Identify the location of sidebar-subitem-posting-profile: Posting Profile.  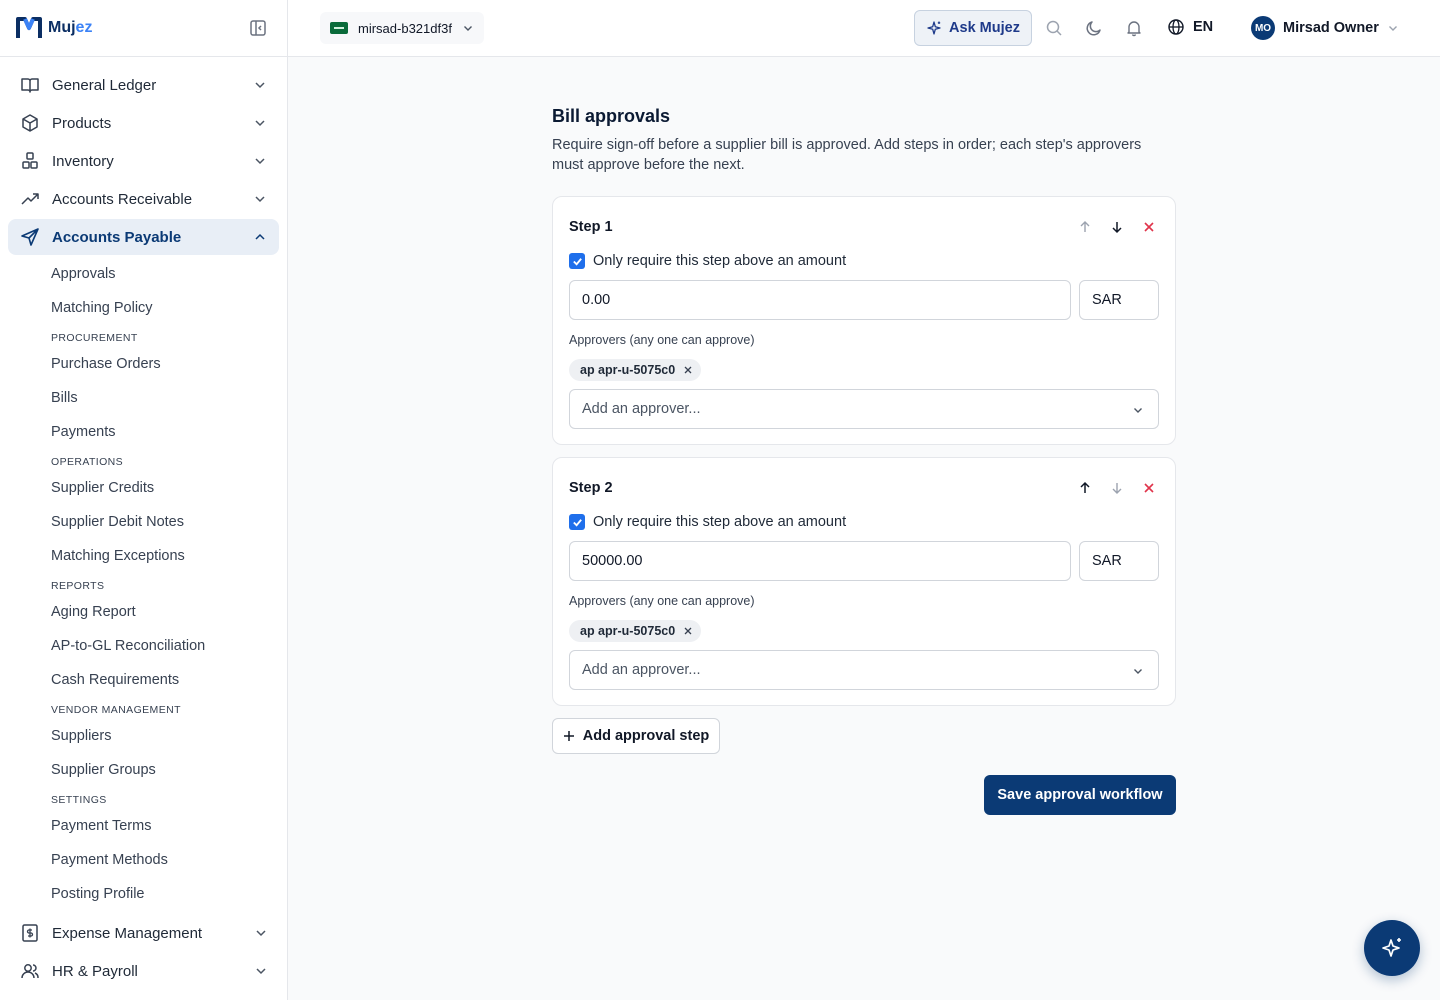
(169, 894).